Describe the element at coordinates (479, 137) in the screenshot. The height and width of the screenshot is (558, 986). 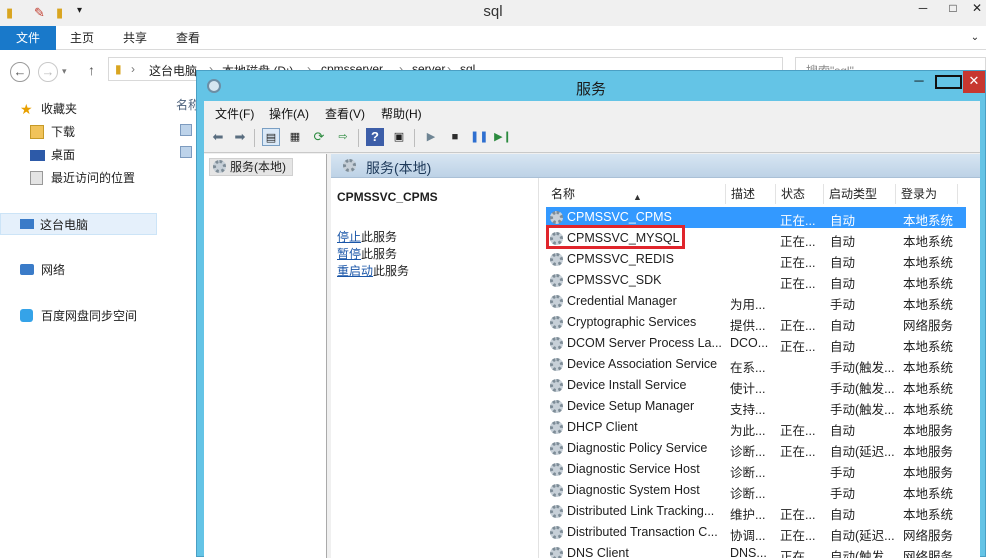
I see `pause-service-icon: ❚❚` at that location.